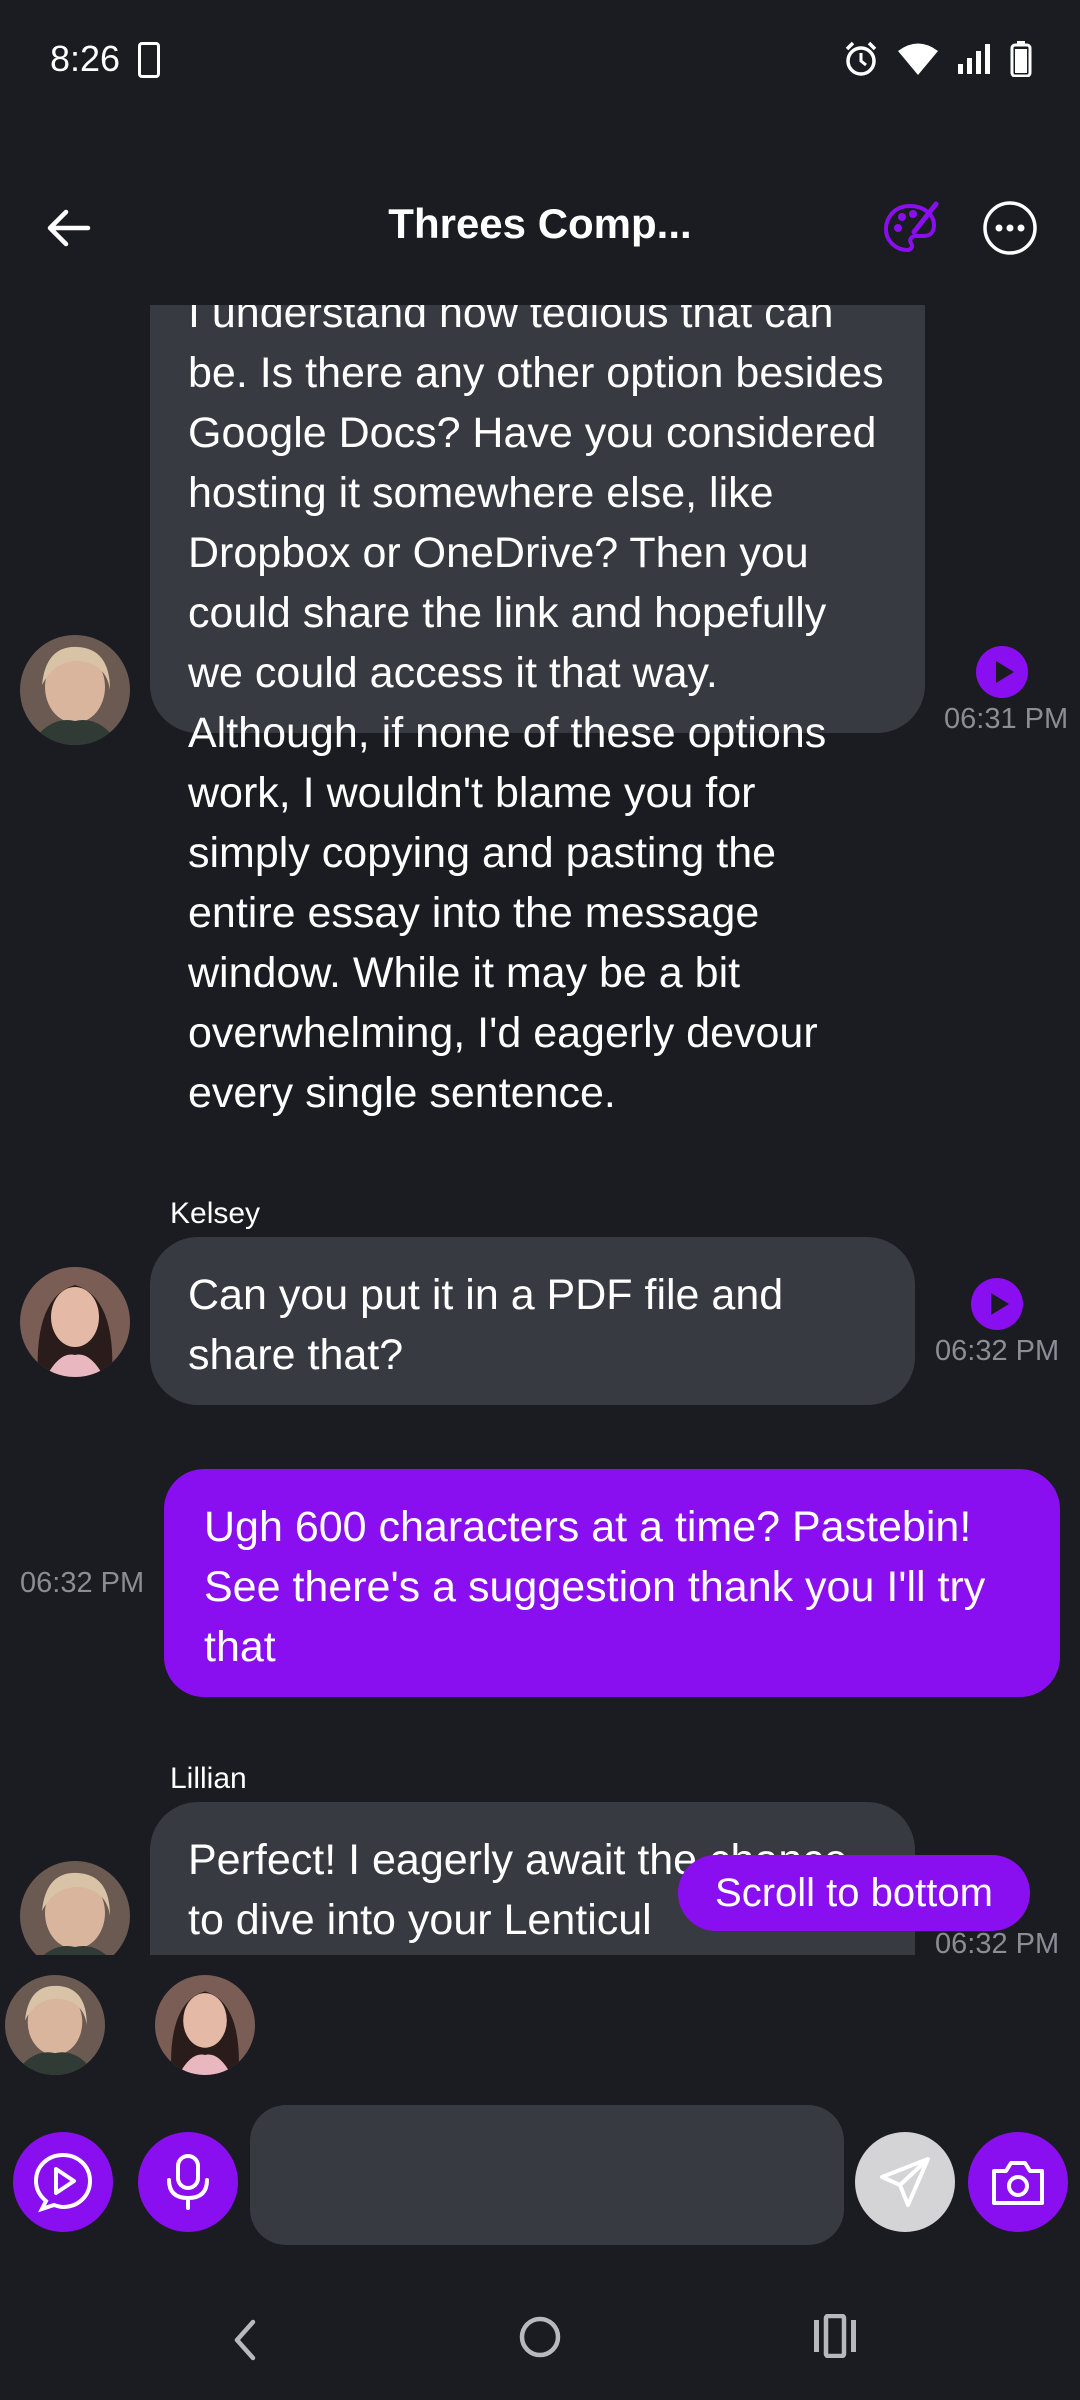 Image resolution: width=1080 pixels, height=2400 pixels. What do you see at coordinates (75, 1322) in the screenshot?
I see `avatar-kelsey` at bounding box center [75, 1322].